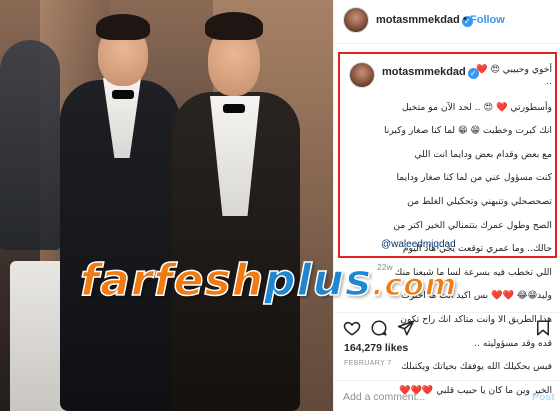 The image size is (560, 411). I want to click on post-header: motasmmekdad ✓ • Follow, so click(447, 22).